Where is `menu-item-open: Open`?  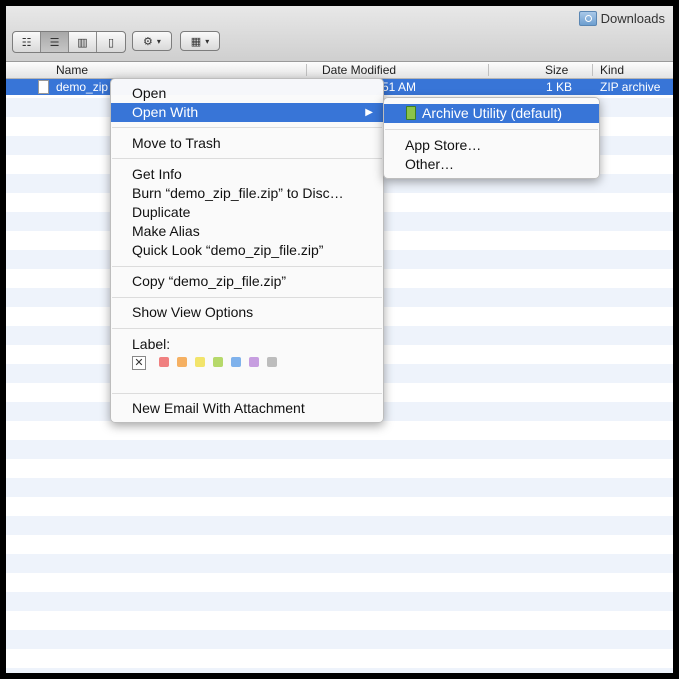 menu-item-open: Open is located at coordinates (247, 93).